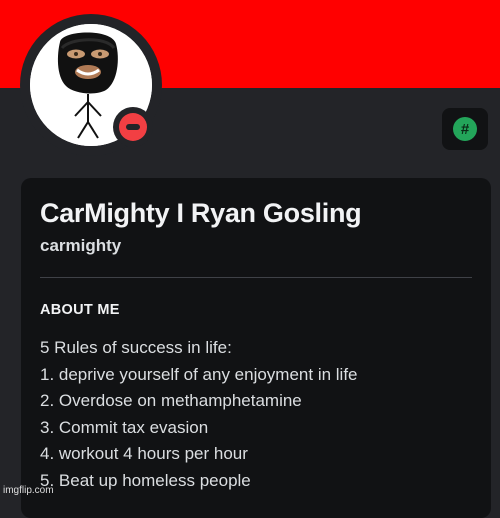 The width and height of the screenshot is (500, 518). Describe the element at coordinates (124, 427) in the screenshot. I see `about-line: 3. Commit tax evasion` at that location.